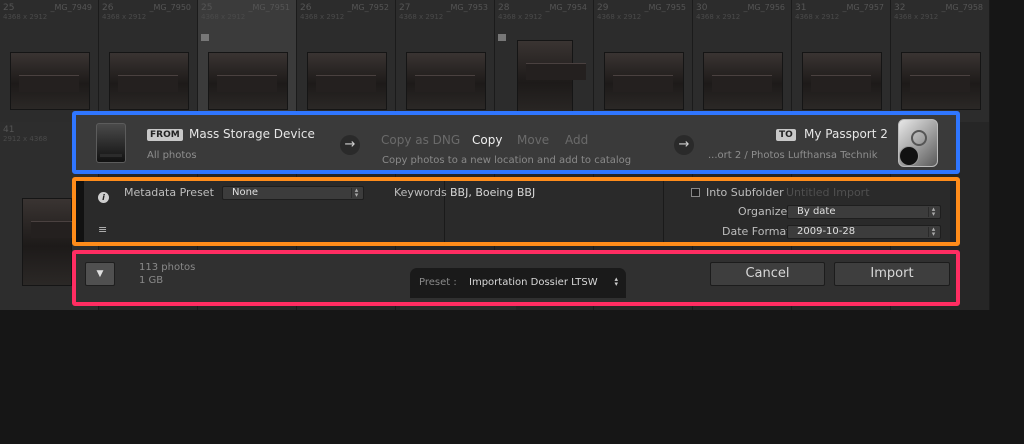 This screenshot has height=444, width=1024. I want to click on thumbnail-cell: 31 _MG_7957 4368 x 2912, so click(841, 61).